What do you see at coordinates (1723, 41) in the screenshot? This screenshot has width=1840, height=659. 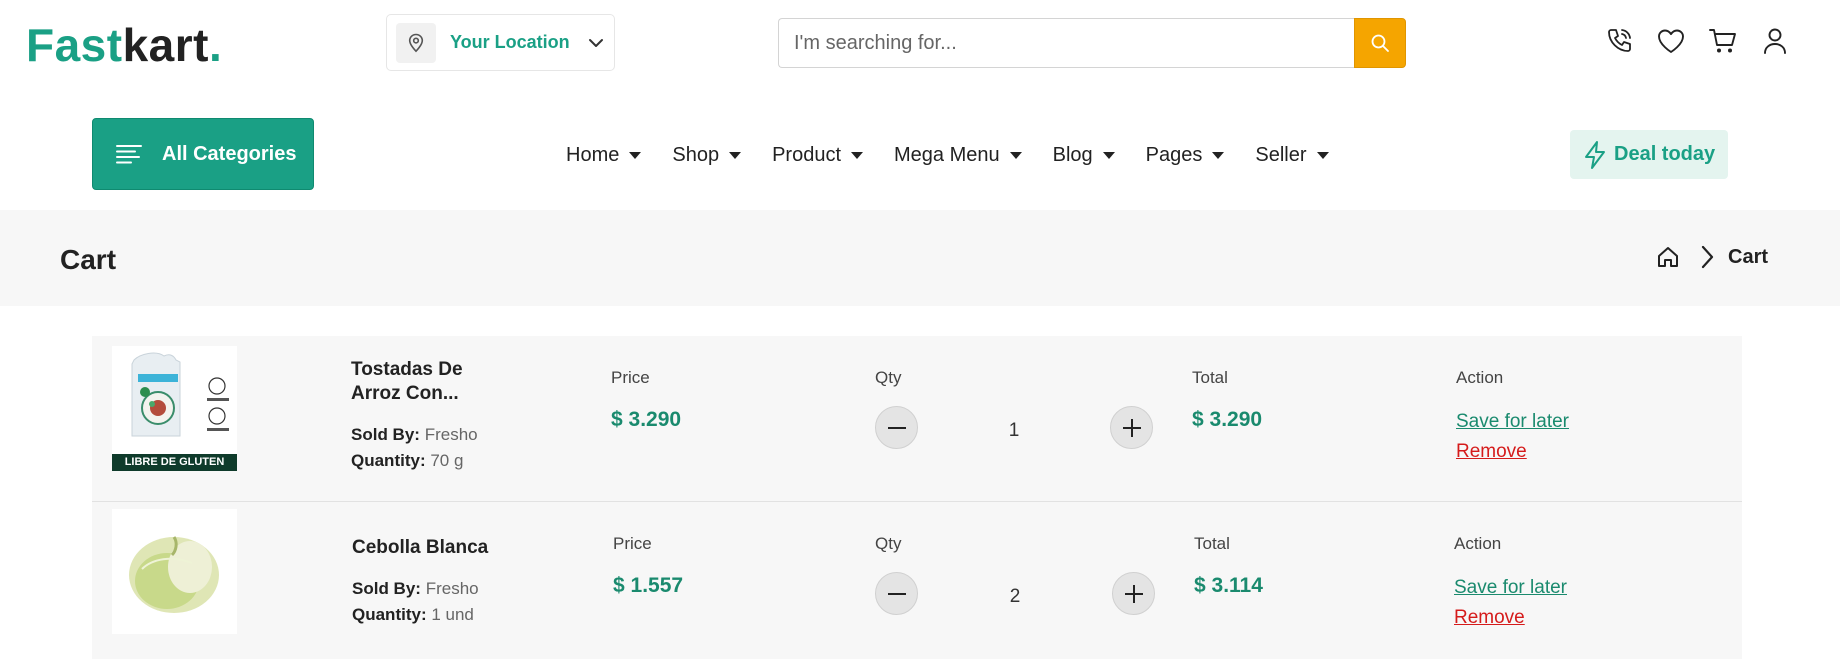 I see `cart-icon` at bounding box center [1723, 41].